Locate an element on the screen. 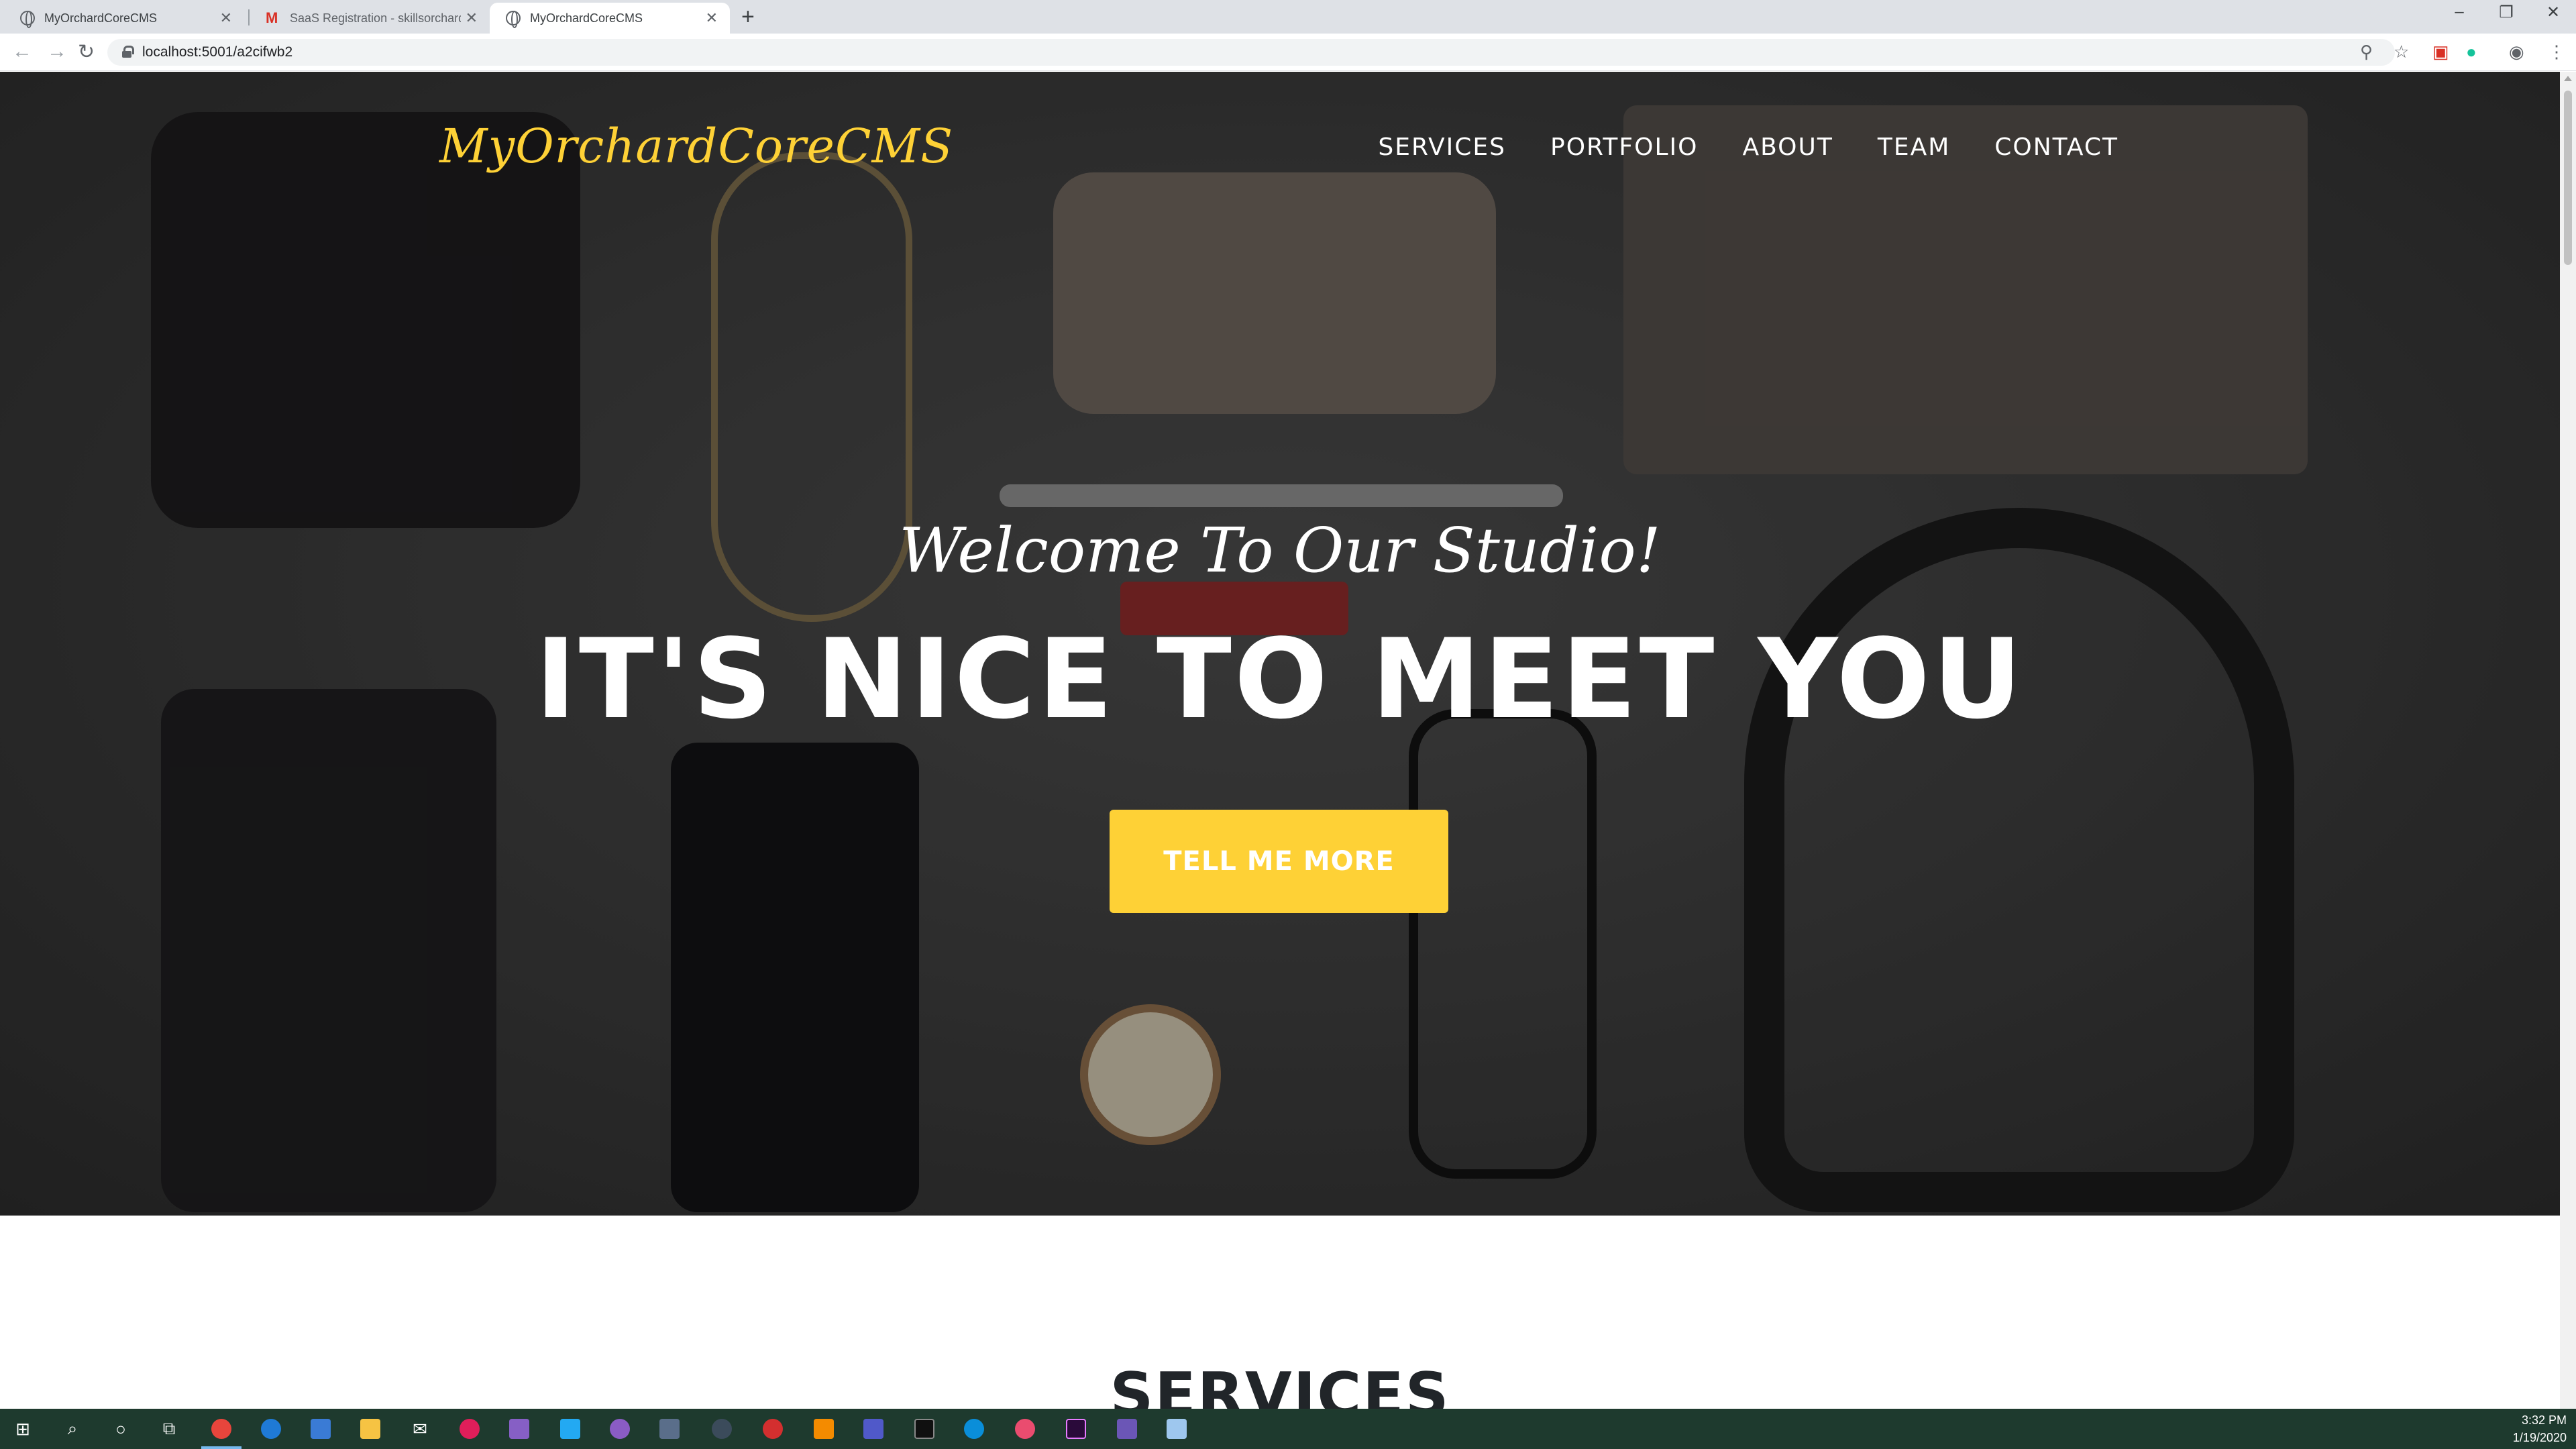 The image size is (2576, 1449). close-window-button: ✕ is located at coordinates (2553, 12).